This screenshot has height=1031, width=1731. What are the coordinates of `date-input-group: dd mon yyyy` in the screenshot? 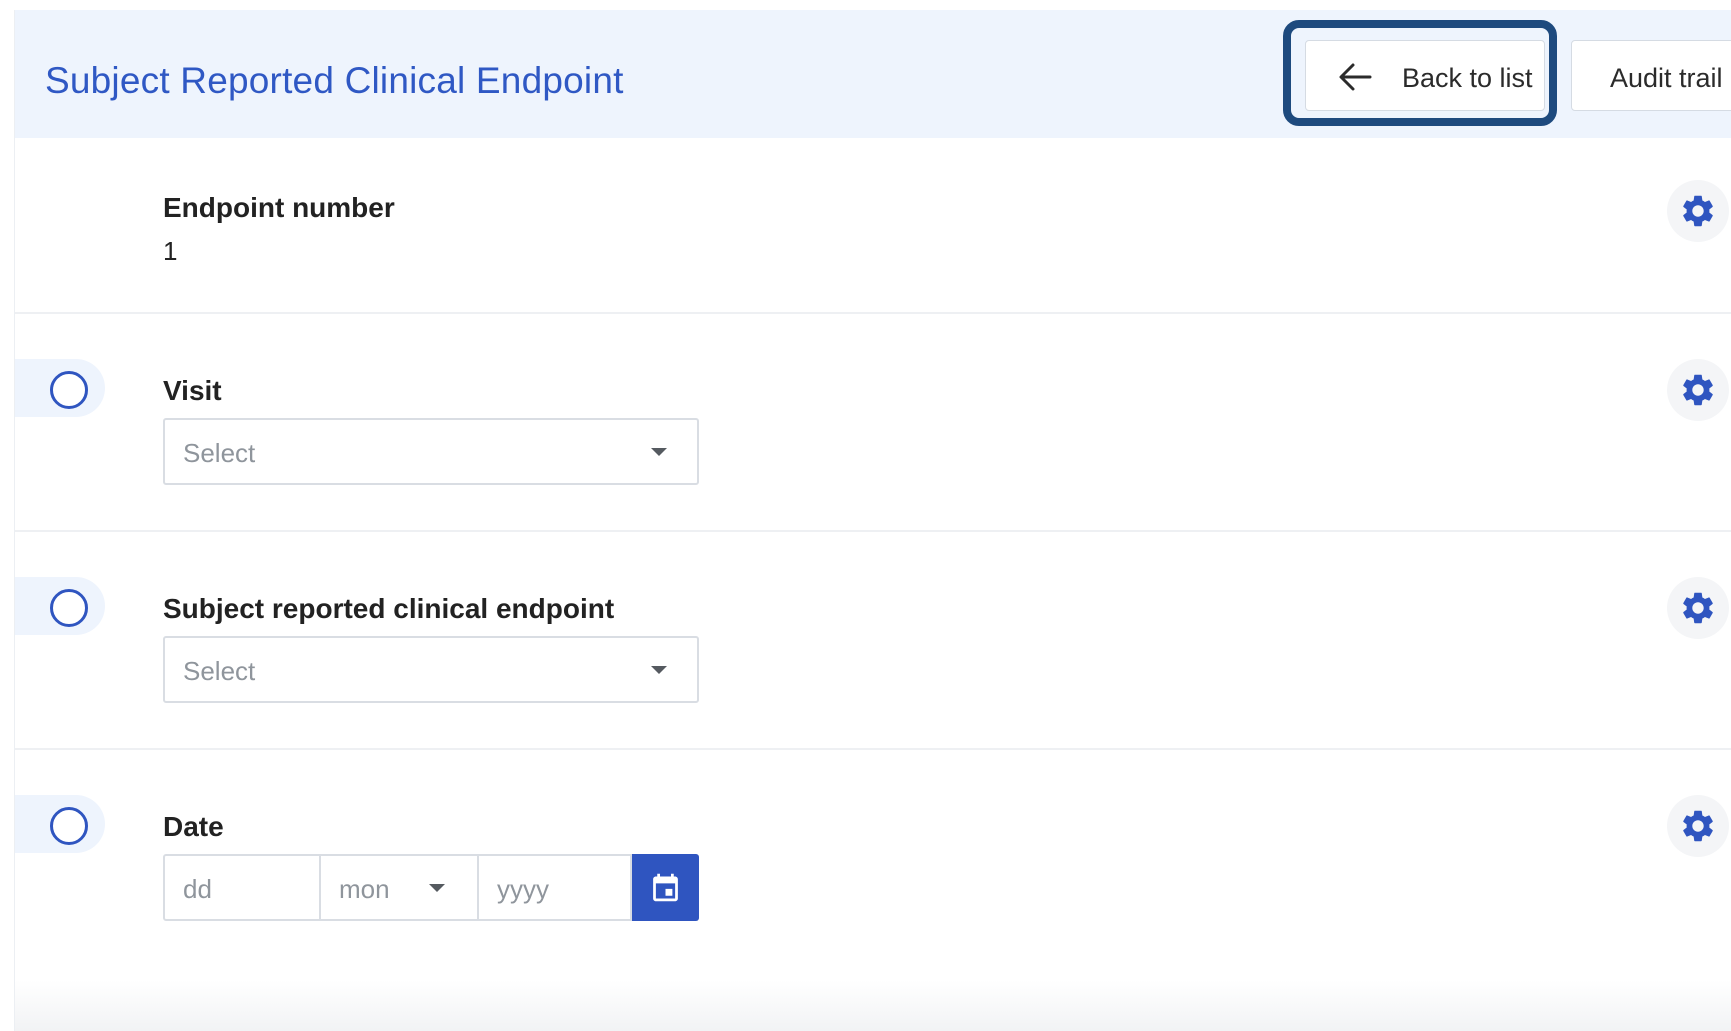 It's located at (431, 887).